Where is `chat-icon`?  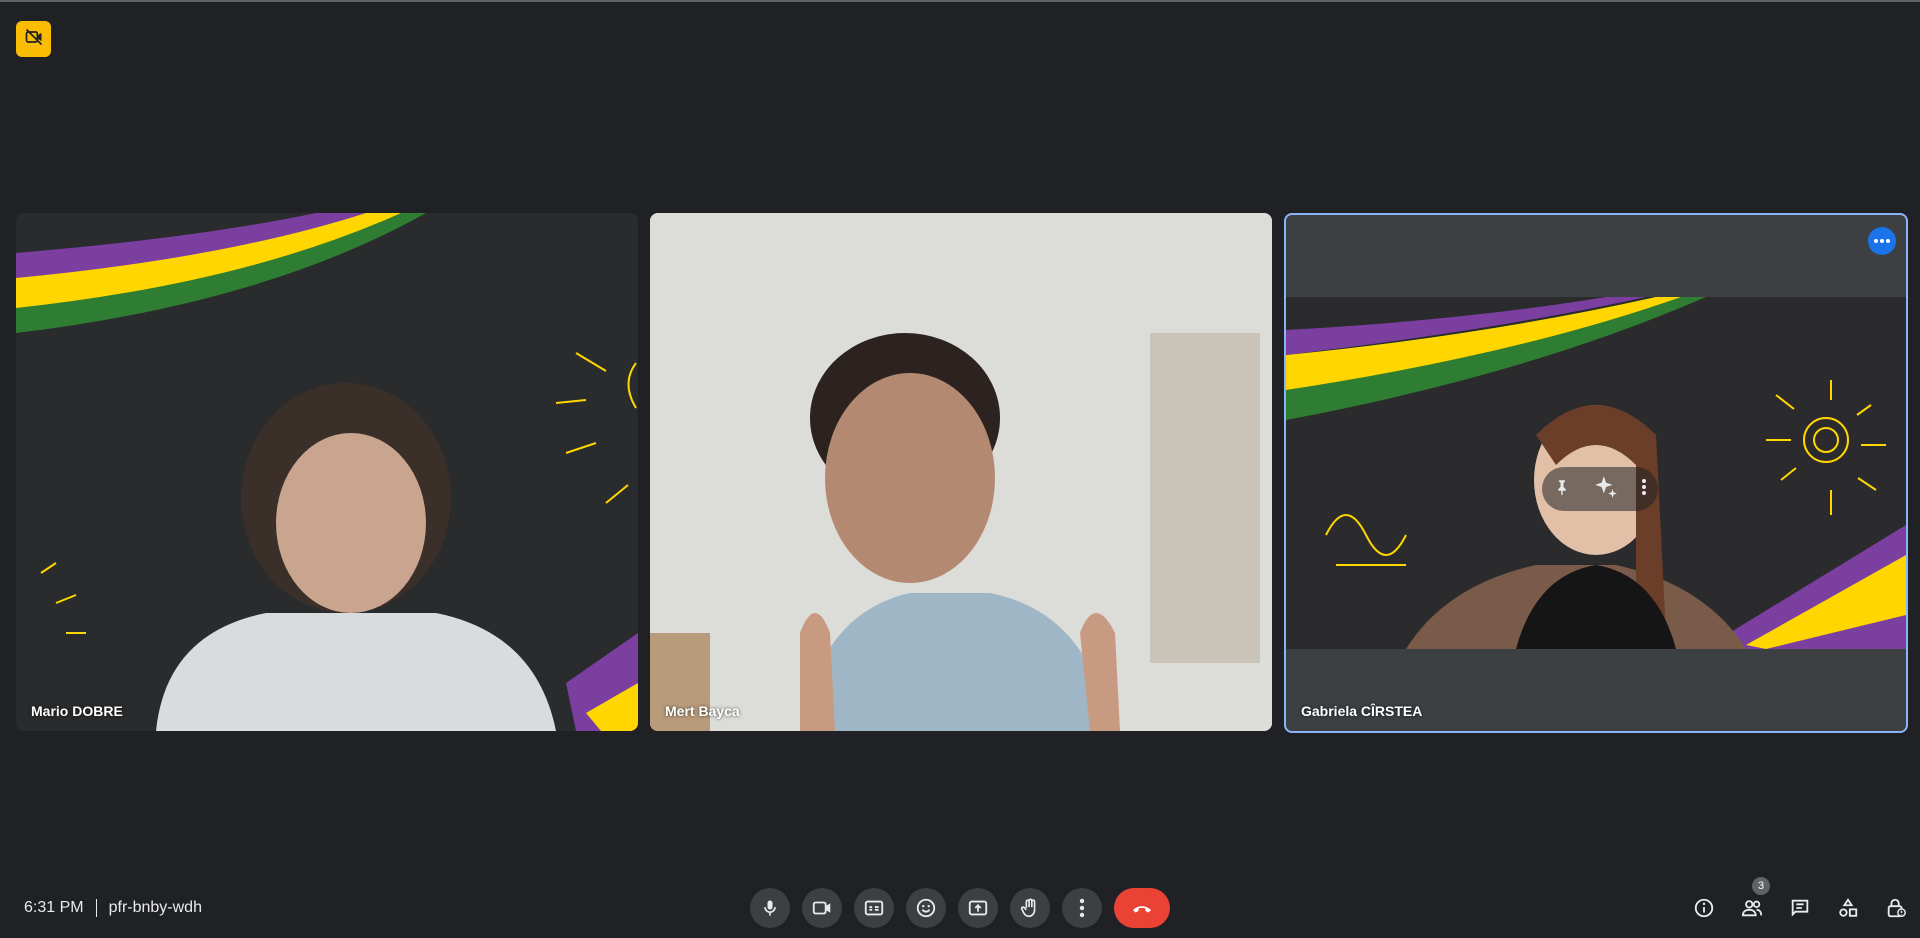
chat-icon is located at coordinates (1800, 908).